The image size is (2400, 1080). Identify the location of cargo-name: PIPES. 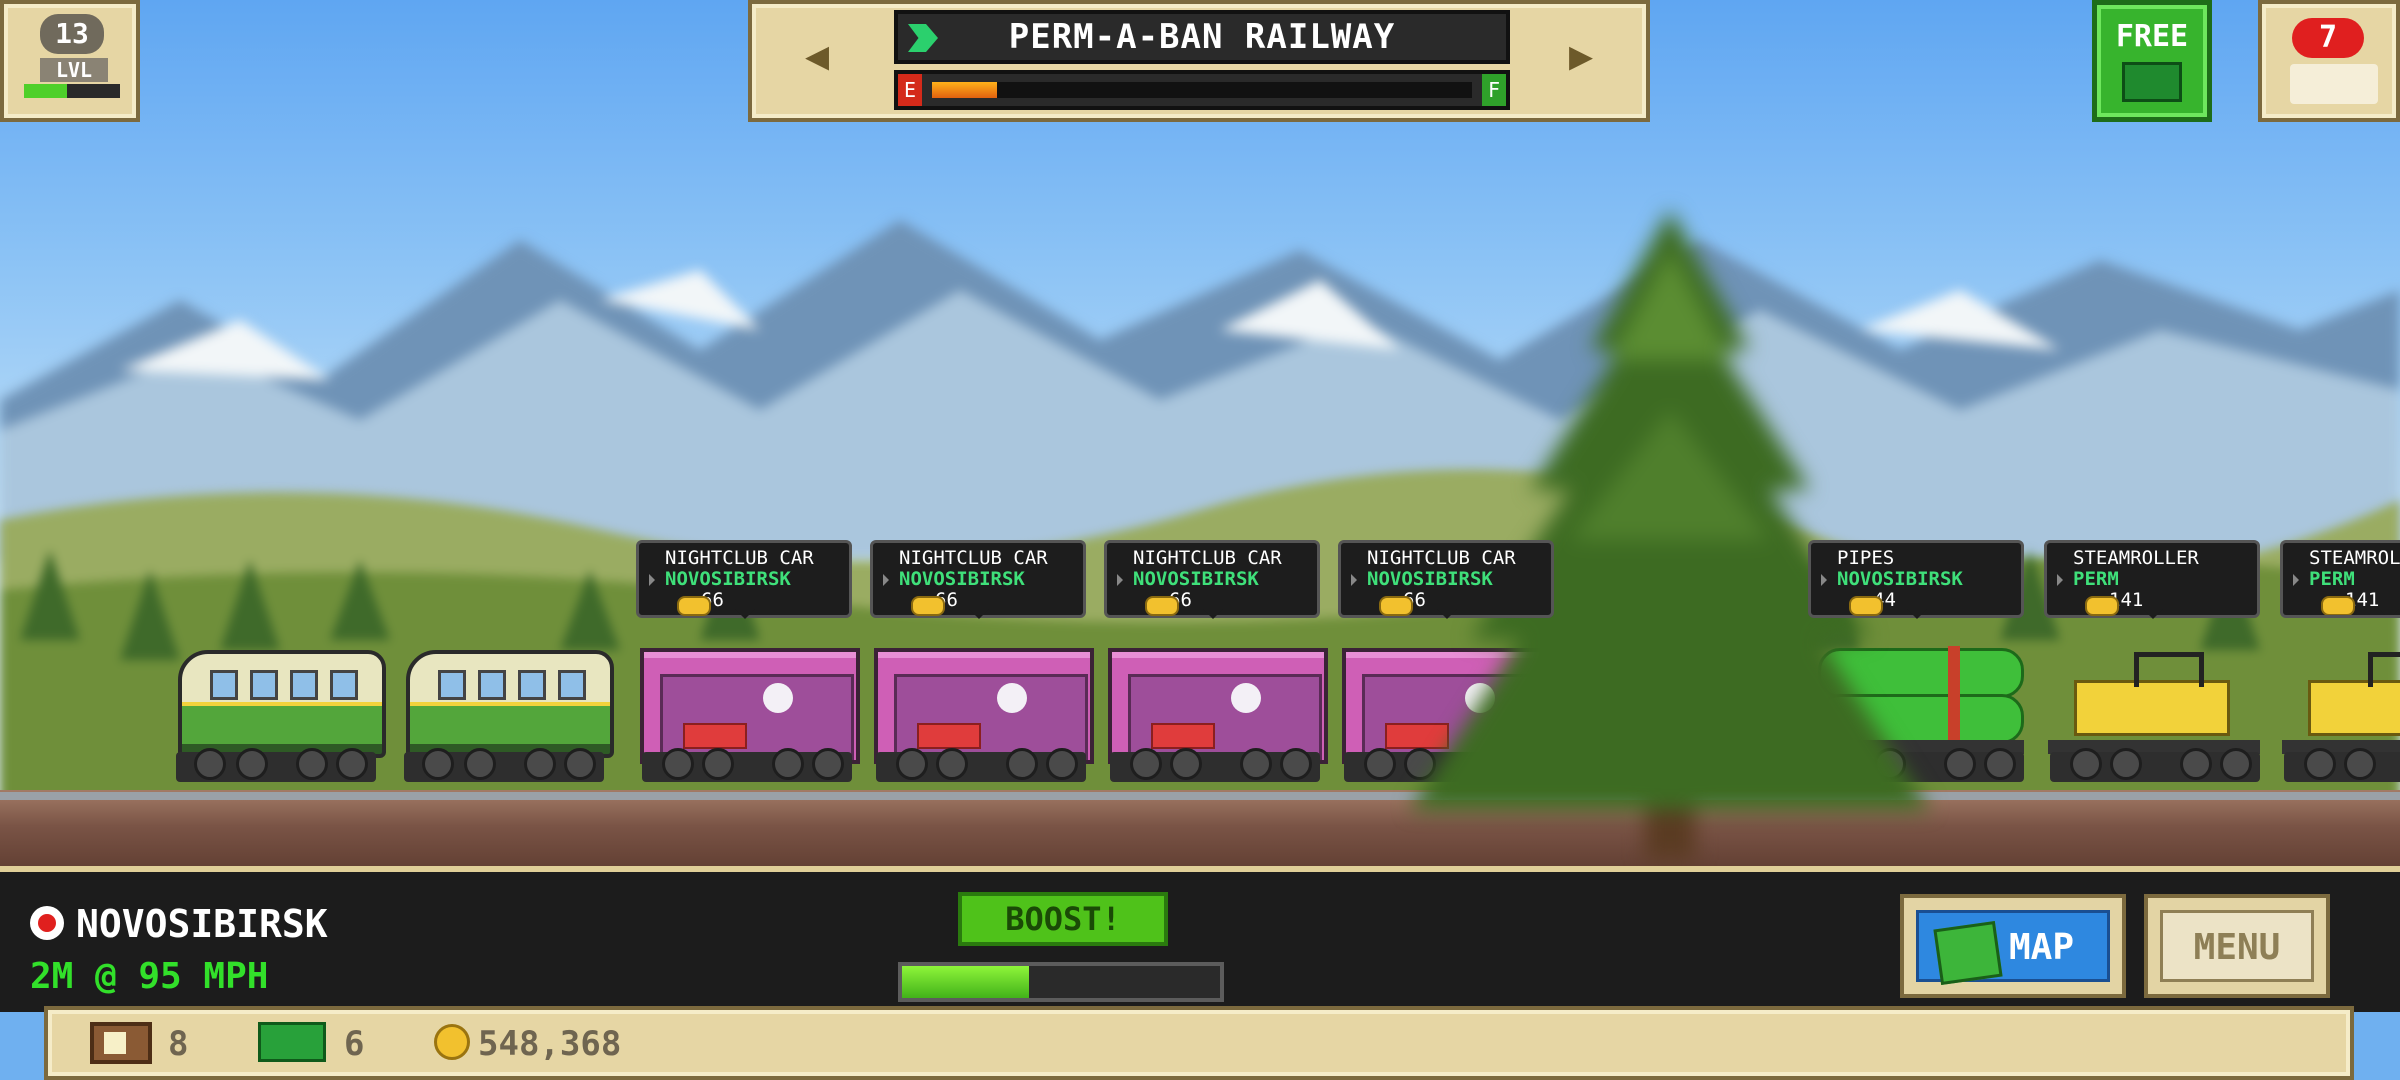
(1866, 558).